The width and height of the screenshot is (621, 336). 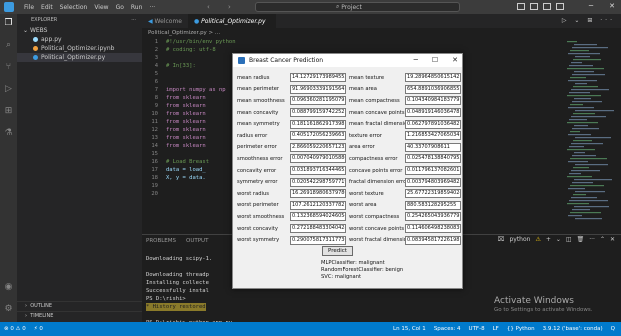 I want to click on feature-input: 1.216853427065034, so click(x=433, y=136).